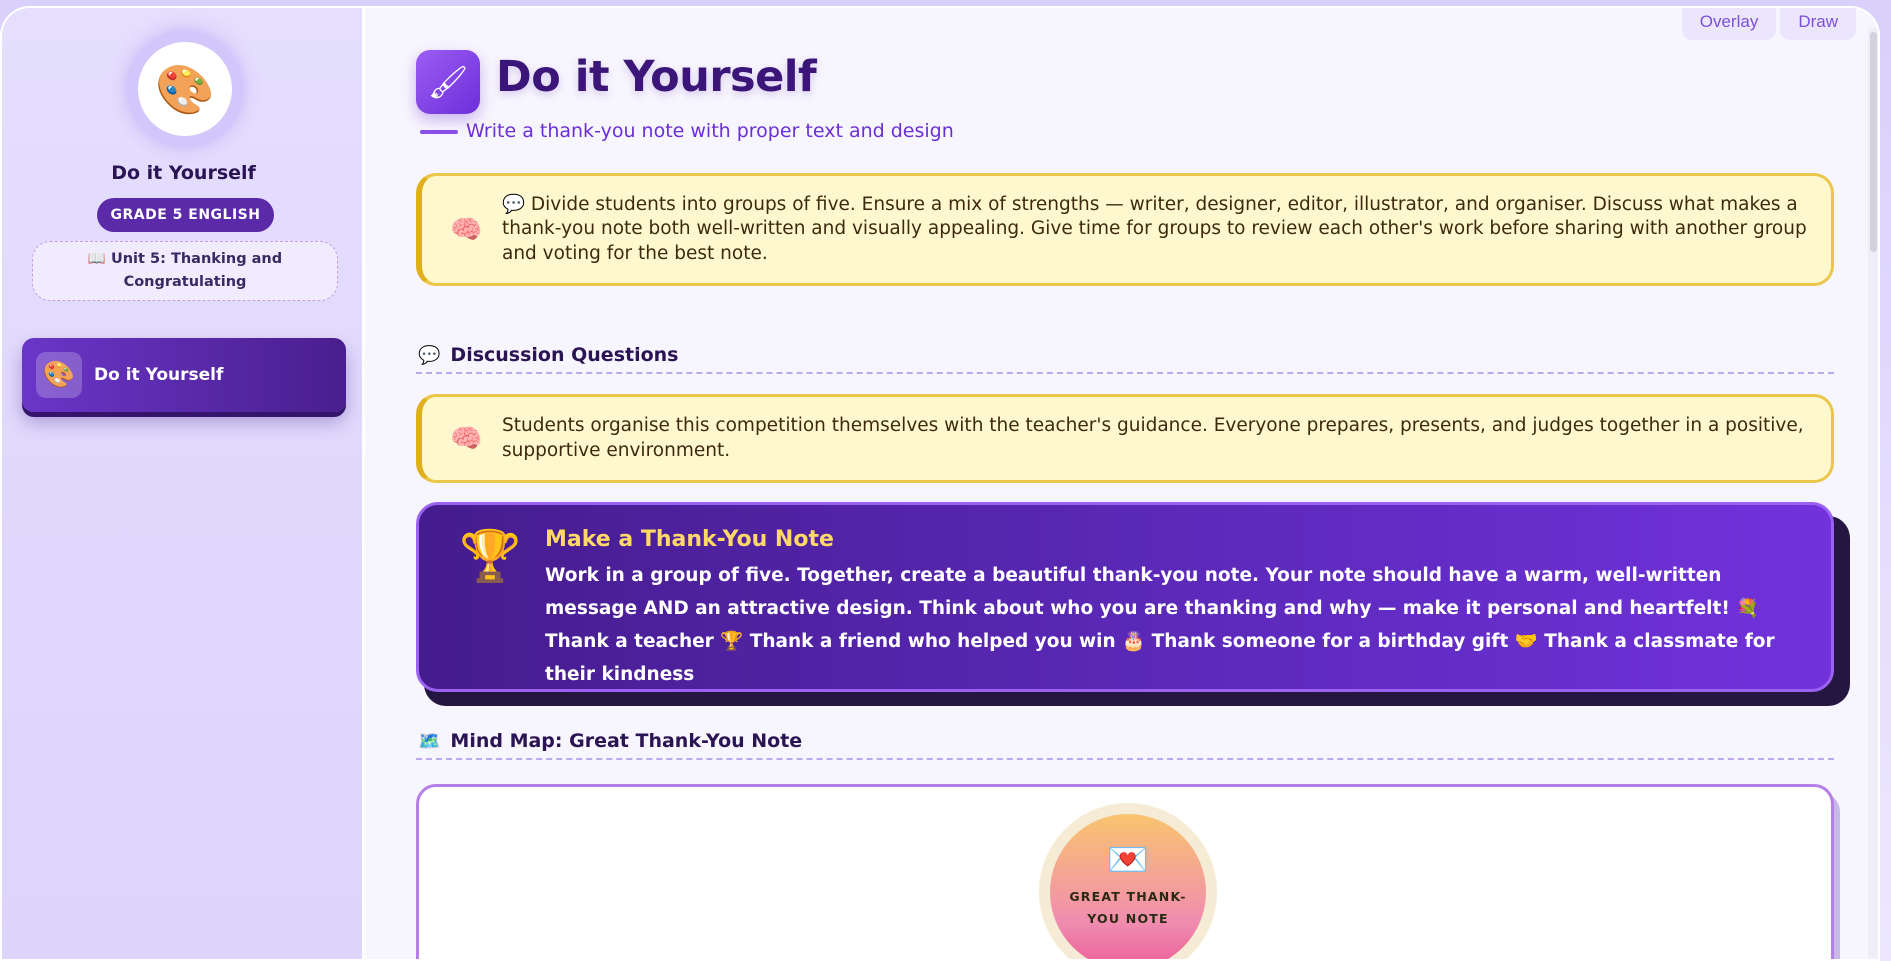 This screenshot has height=961, width=1891. I want to click on section-title: Discussion Questions, so click(564, 355).